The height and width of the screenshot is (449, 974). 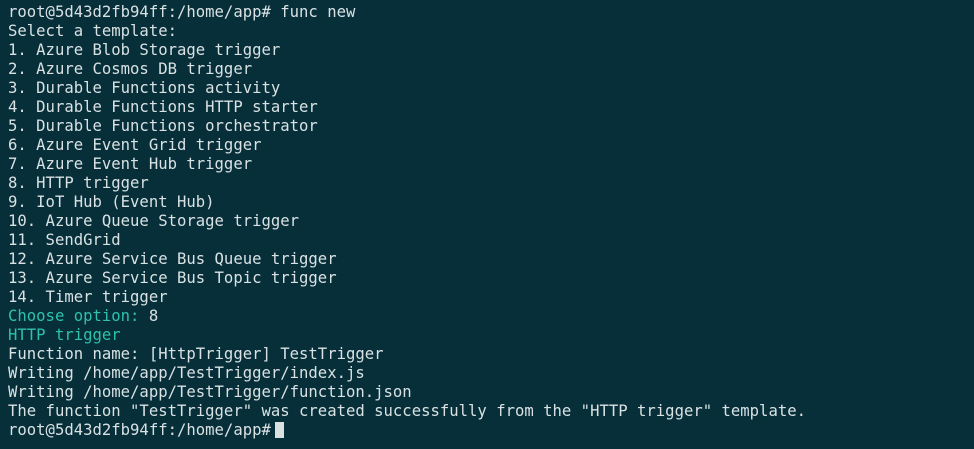 I want to click on choose-option-label: Choose option:, so click(x=74, y=316).